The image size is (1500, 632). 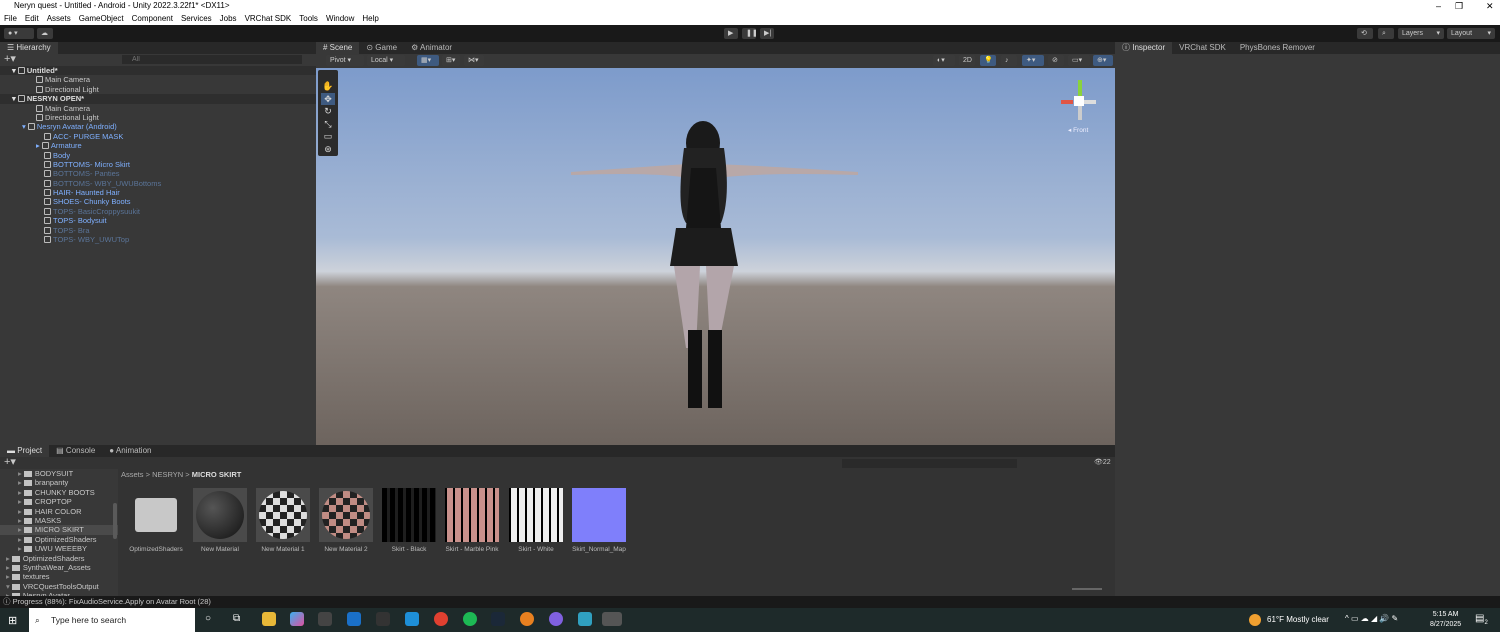 I want to click on hierarchy-item: ▸ Armature, so click(x=158, y=145).